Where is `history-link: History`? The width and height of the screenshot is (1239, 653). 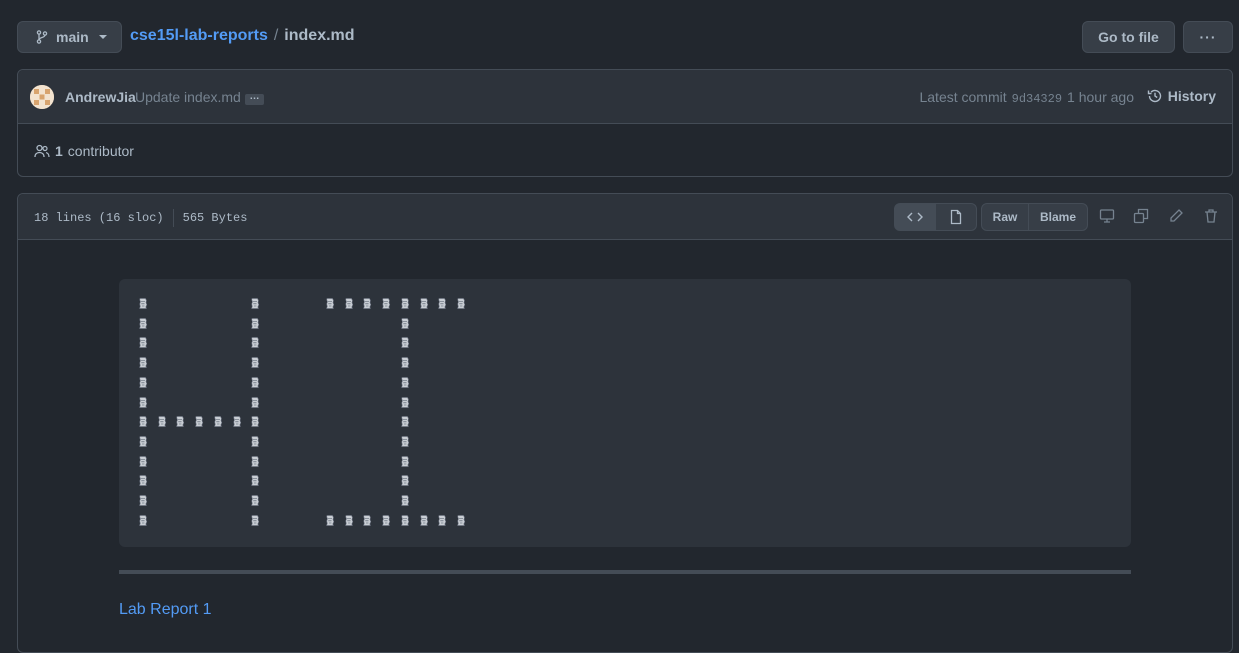 history-link: History is located at coordinates (1181, 96).